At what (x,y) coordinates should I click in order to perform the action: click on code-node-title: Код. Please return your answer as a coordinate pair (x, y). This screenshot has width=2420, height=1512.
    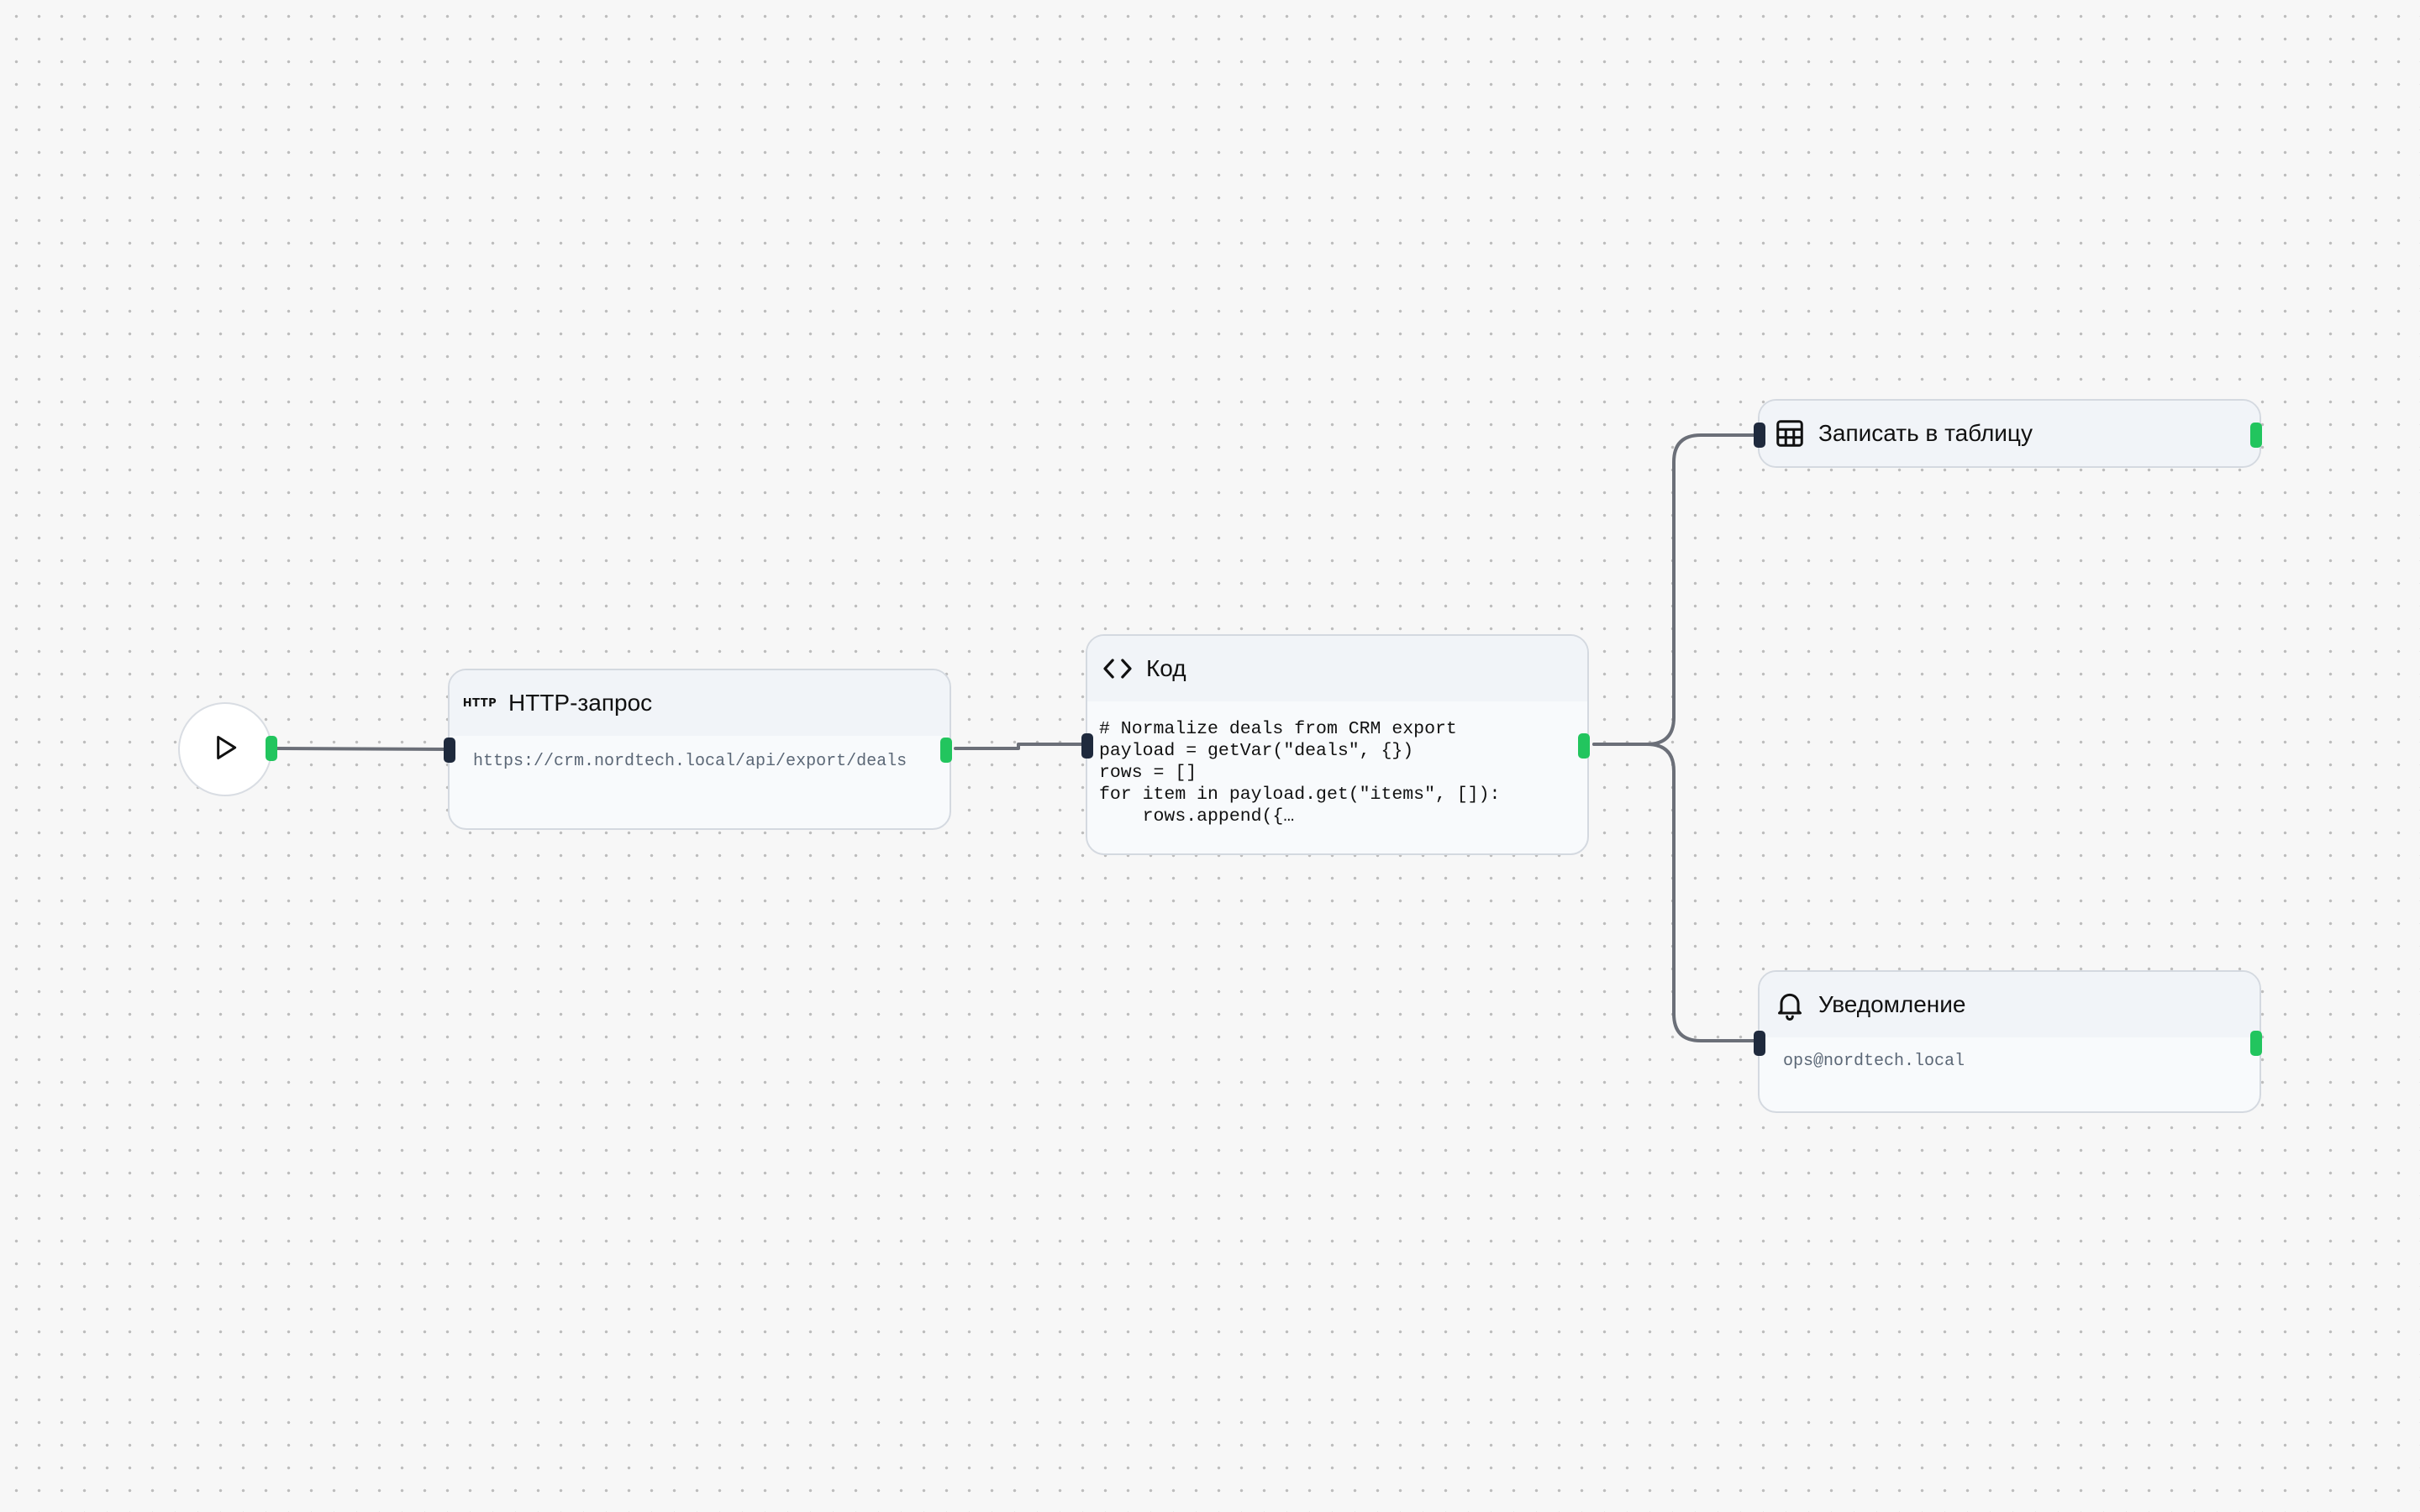
    Looking at the image, I should click on (1166, 668).